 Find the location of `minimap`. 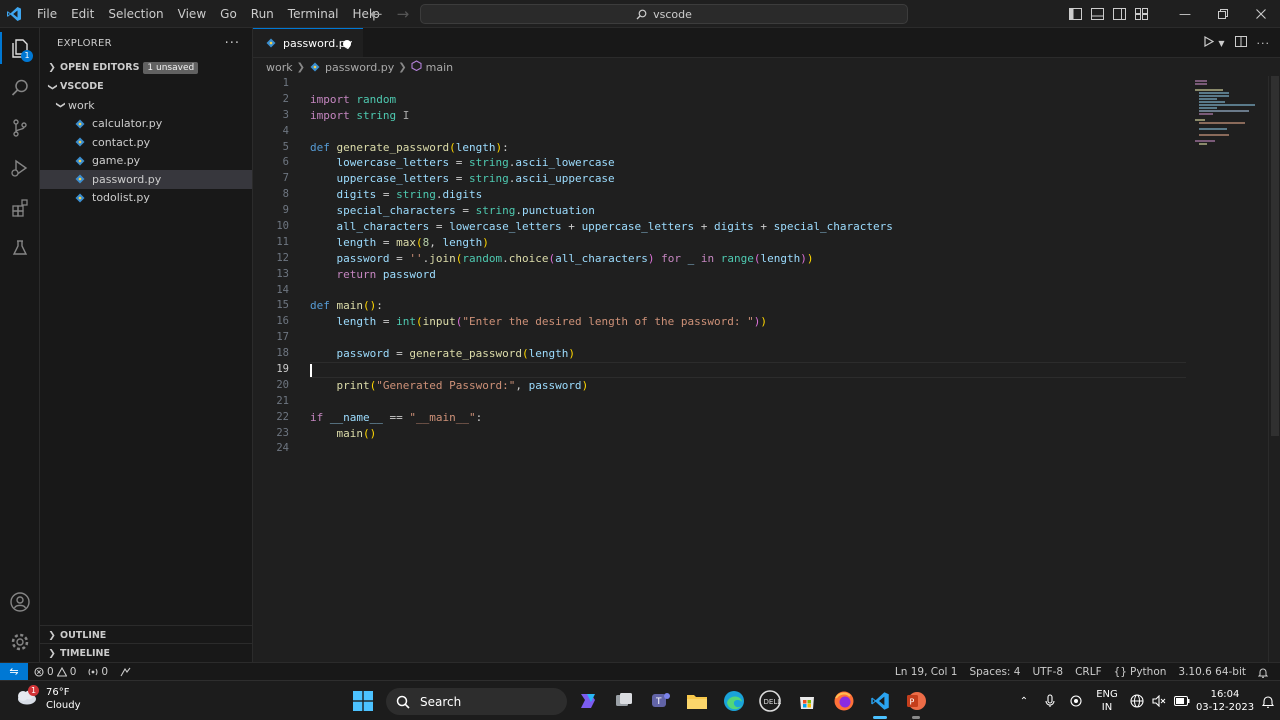

minimap is located at coordinates (1230, 369).